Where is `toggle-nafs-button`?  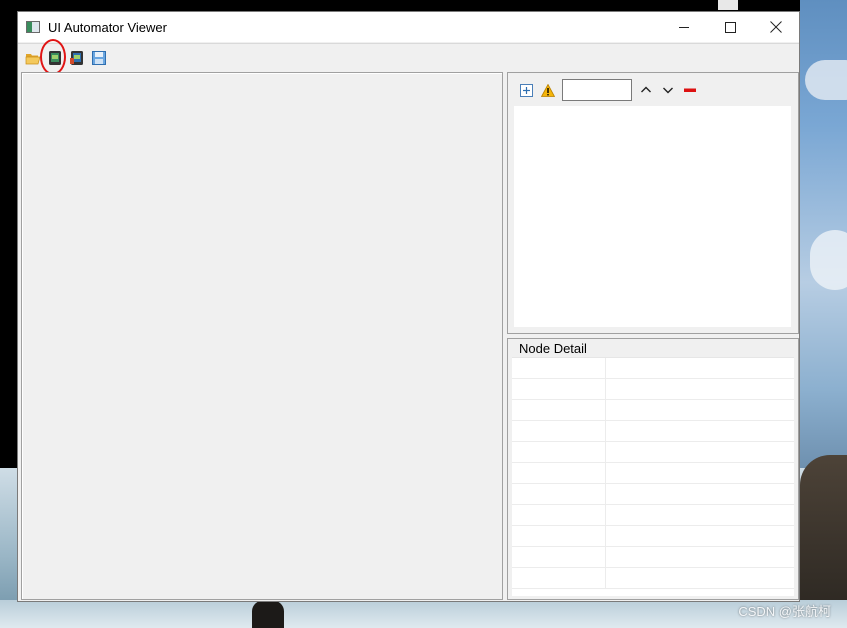 toggle-nafs-button is located at coordinates (548, 90).